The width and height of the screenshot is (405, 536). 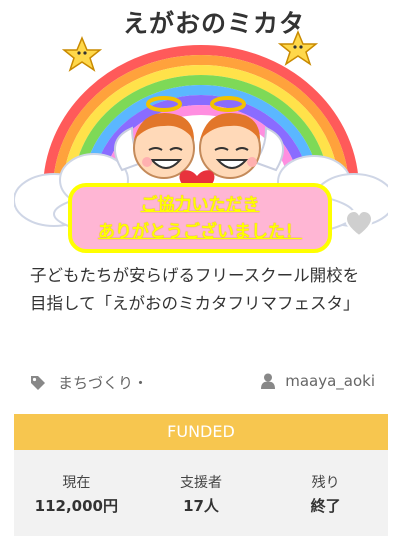 I want to click on favorite-button, so click(x=359, y=224).